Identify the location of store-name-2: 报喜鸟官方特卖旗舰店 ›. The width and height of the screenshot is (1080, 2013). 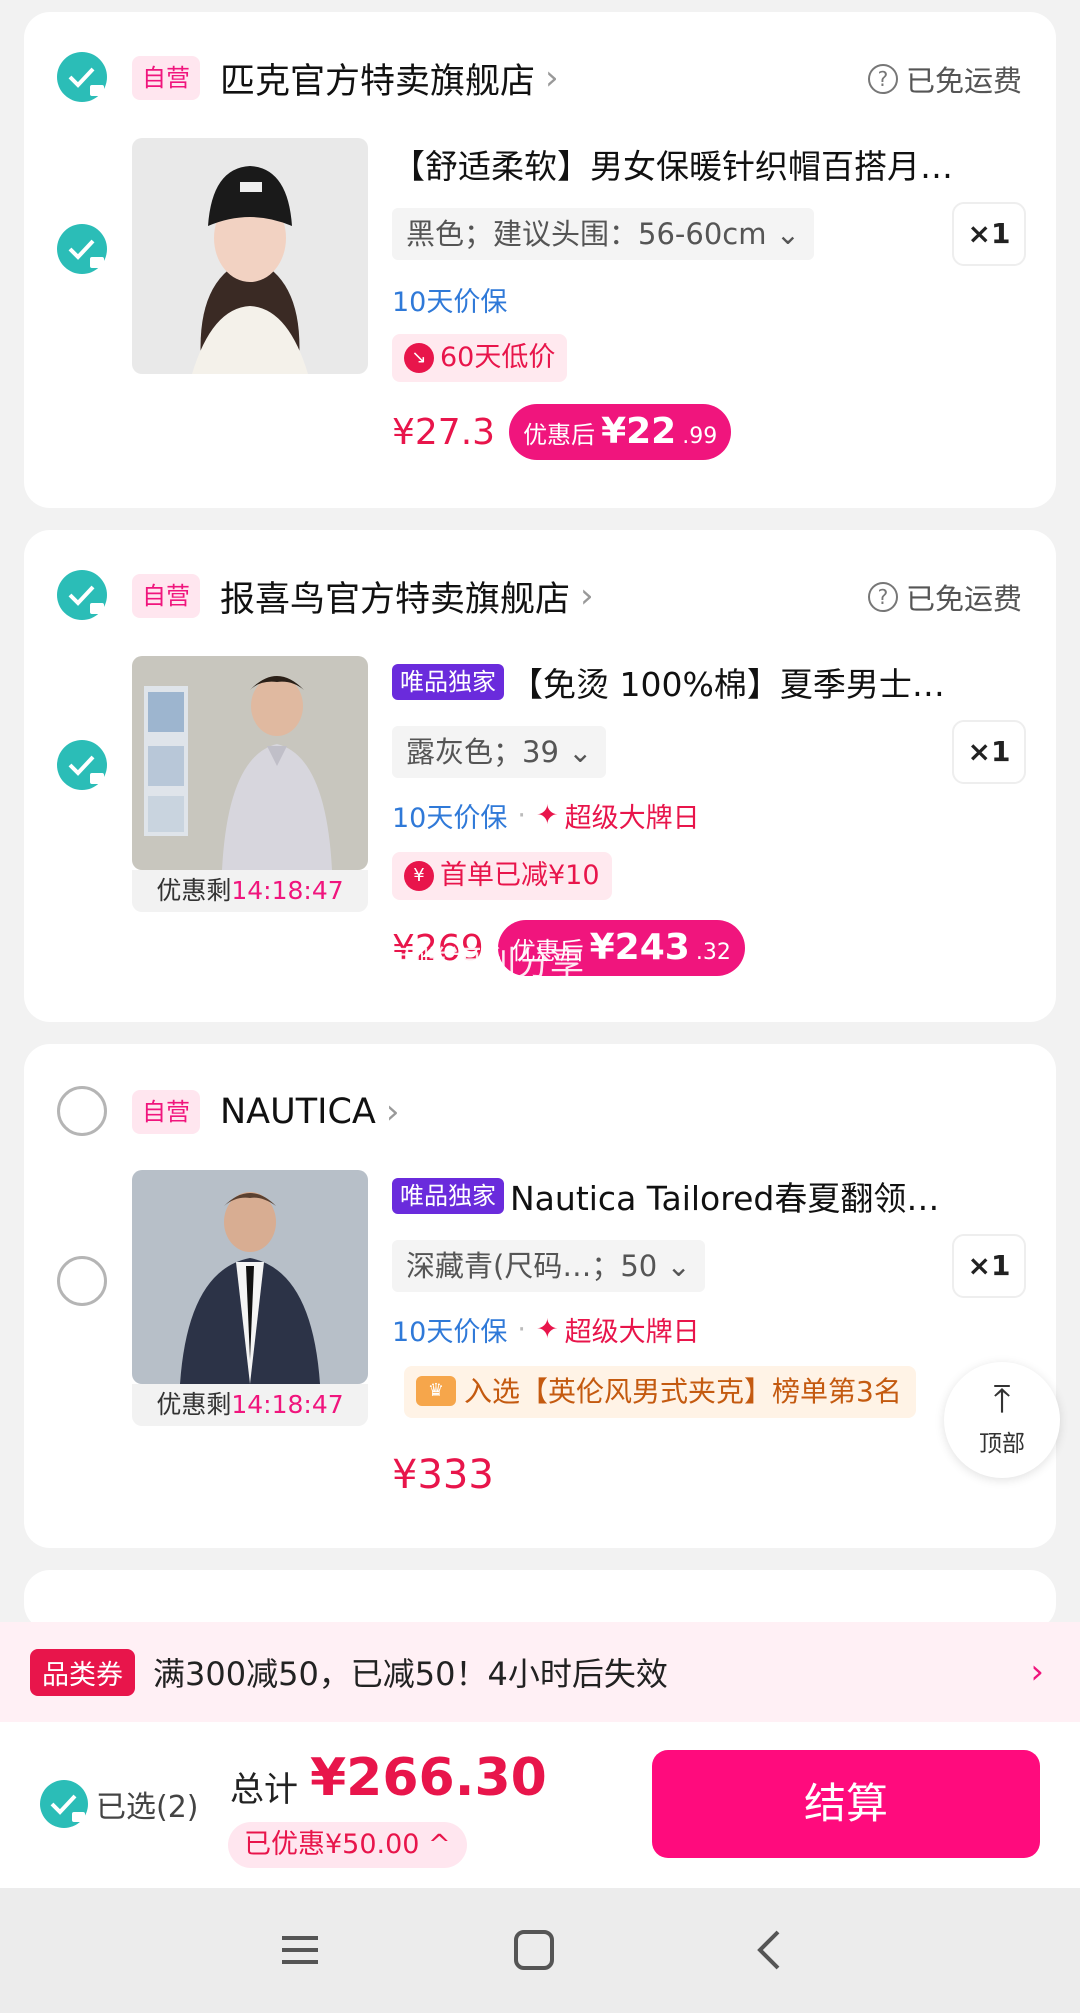
(407, 597).